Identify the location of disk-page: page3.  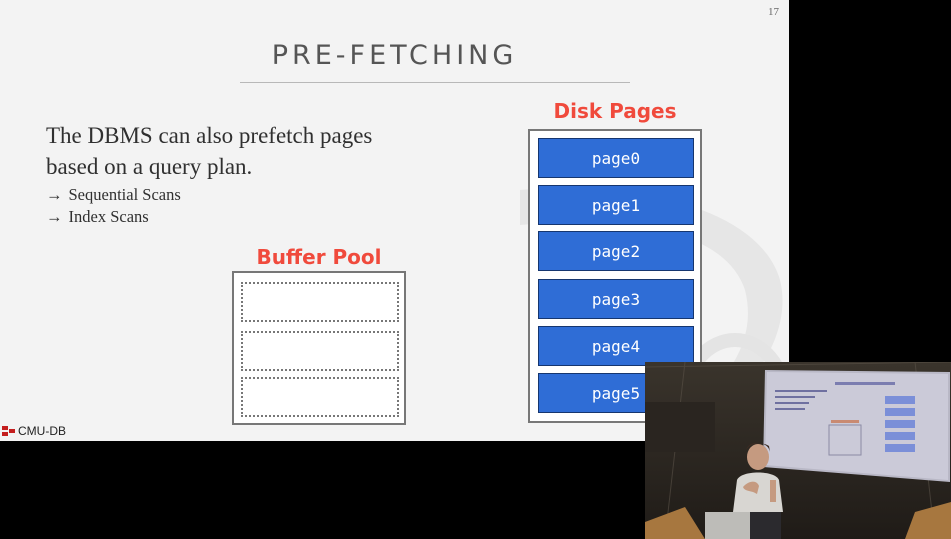
(616, 299).